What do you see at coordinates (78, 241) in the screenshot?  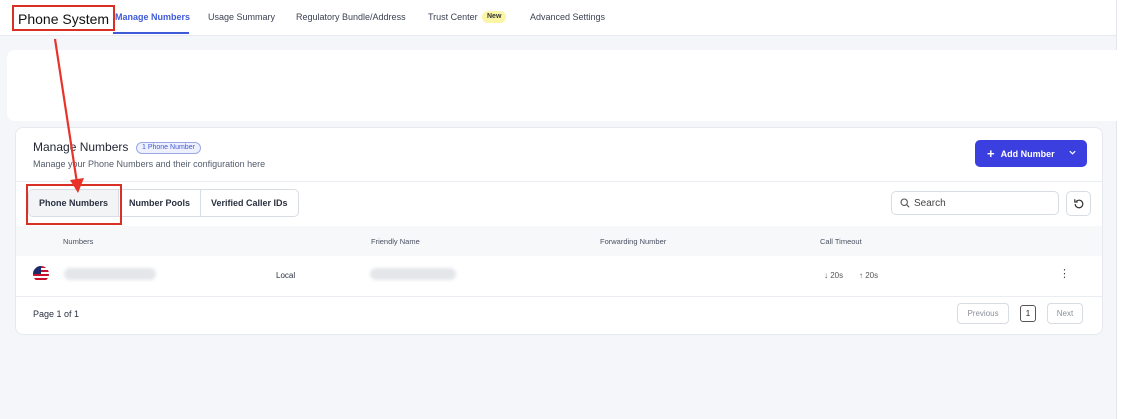 I see `col-numbers: Numbers` at bounding box center [78, 241].